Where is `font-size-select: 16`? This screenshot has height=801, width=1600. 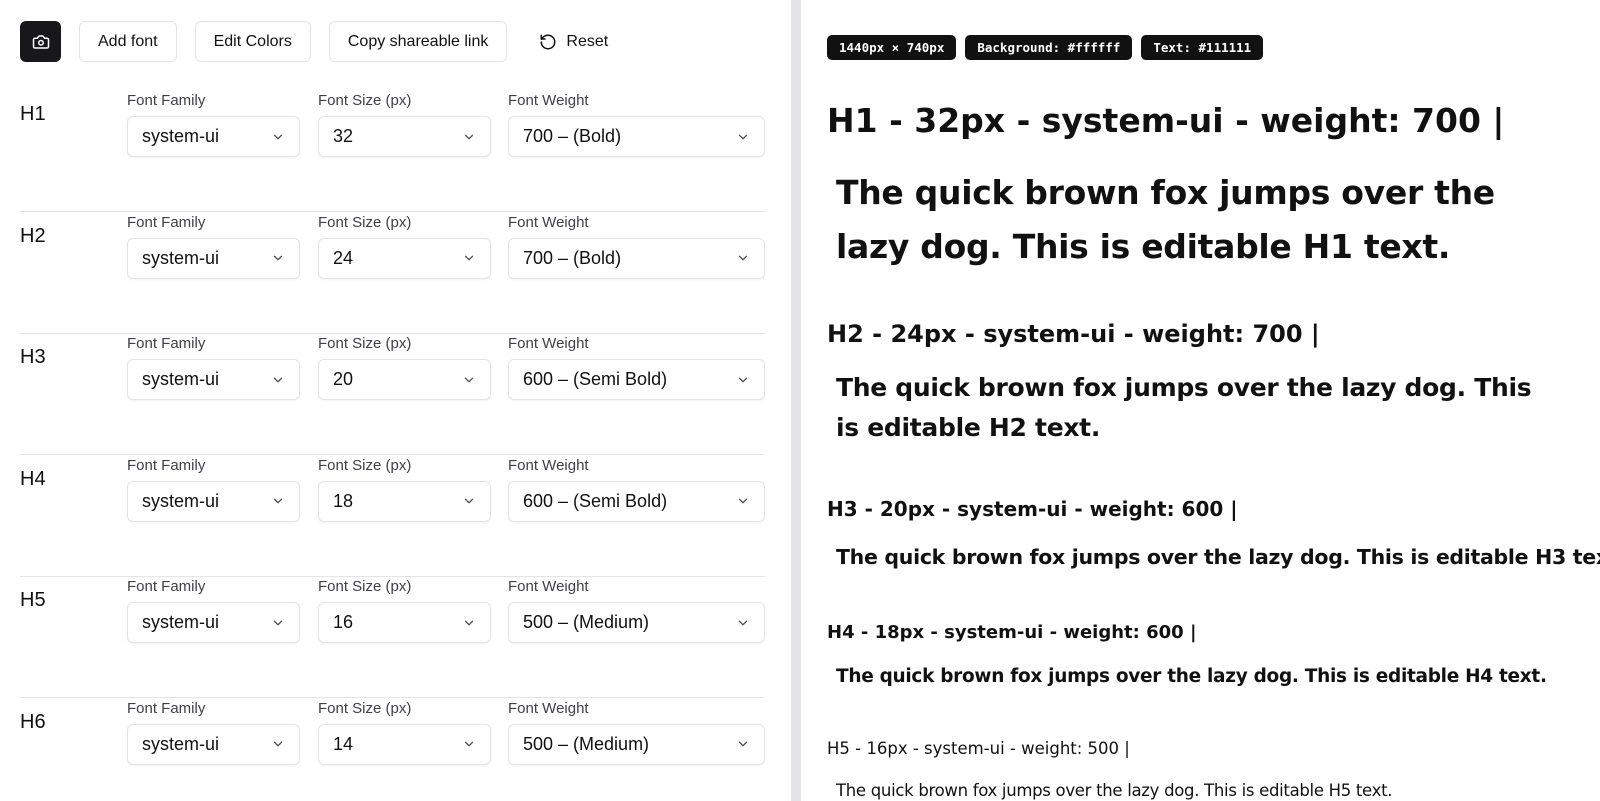 font-size-select: 16 is located at coordinates (404, 622).